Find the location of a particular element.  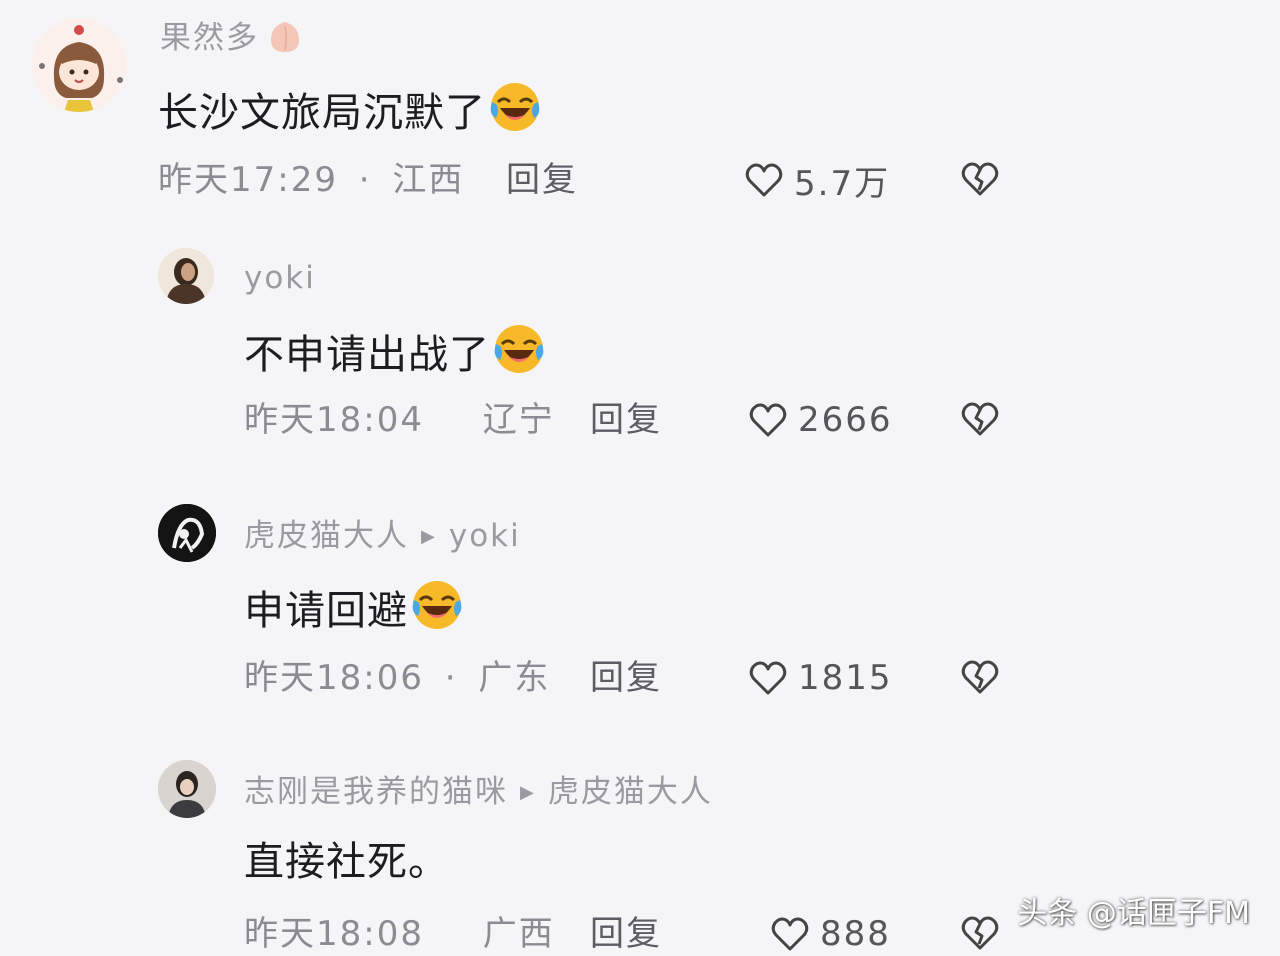

comment-text: 直接社死。 is located at coordinates (346, 862).